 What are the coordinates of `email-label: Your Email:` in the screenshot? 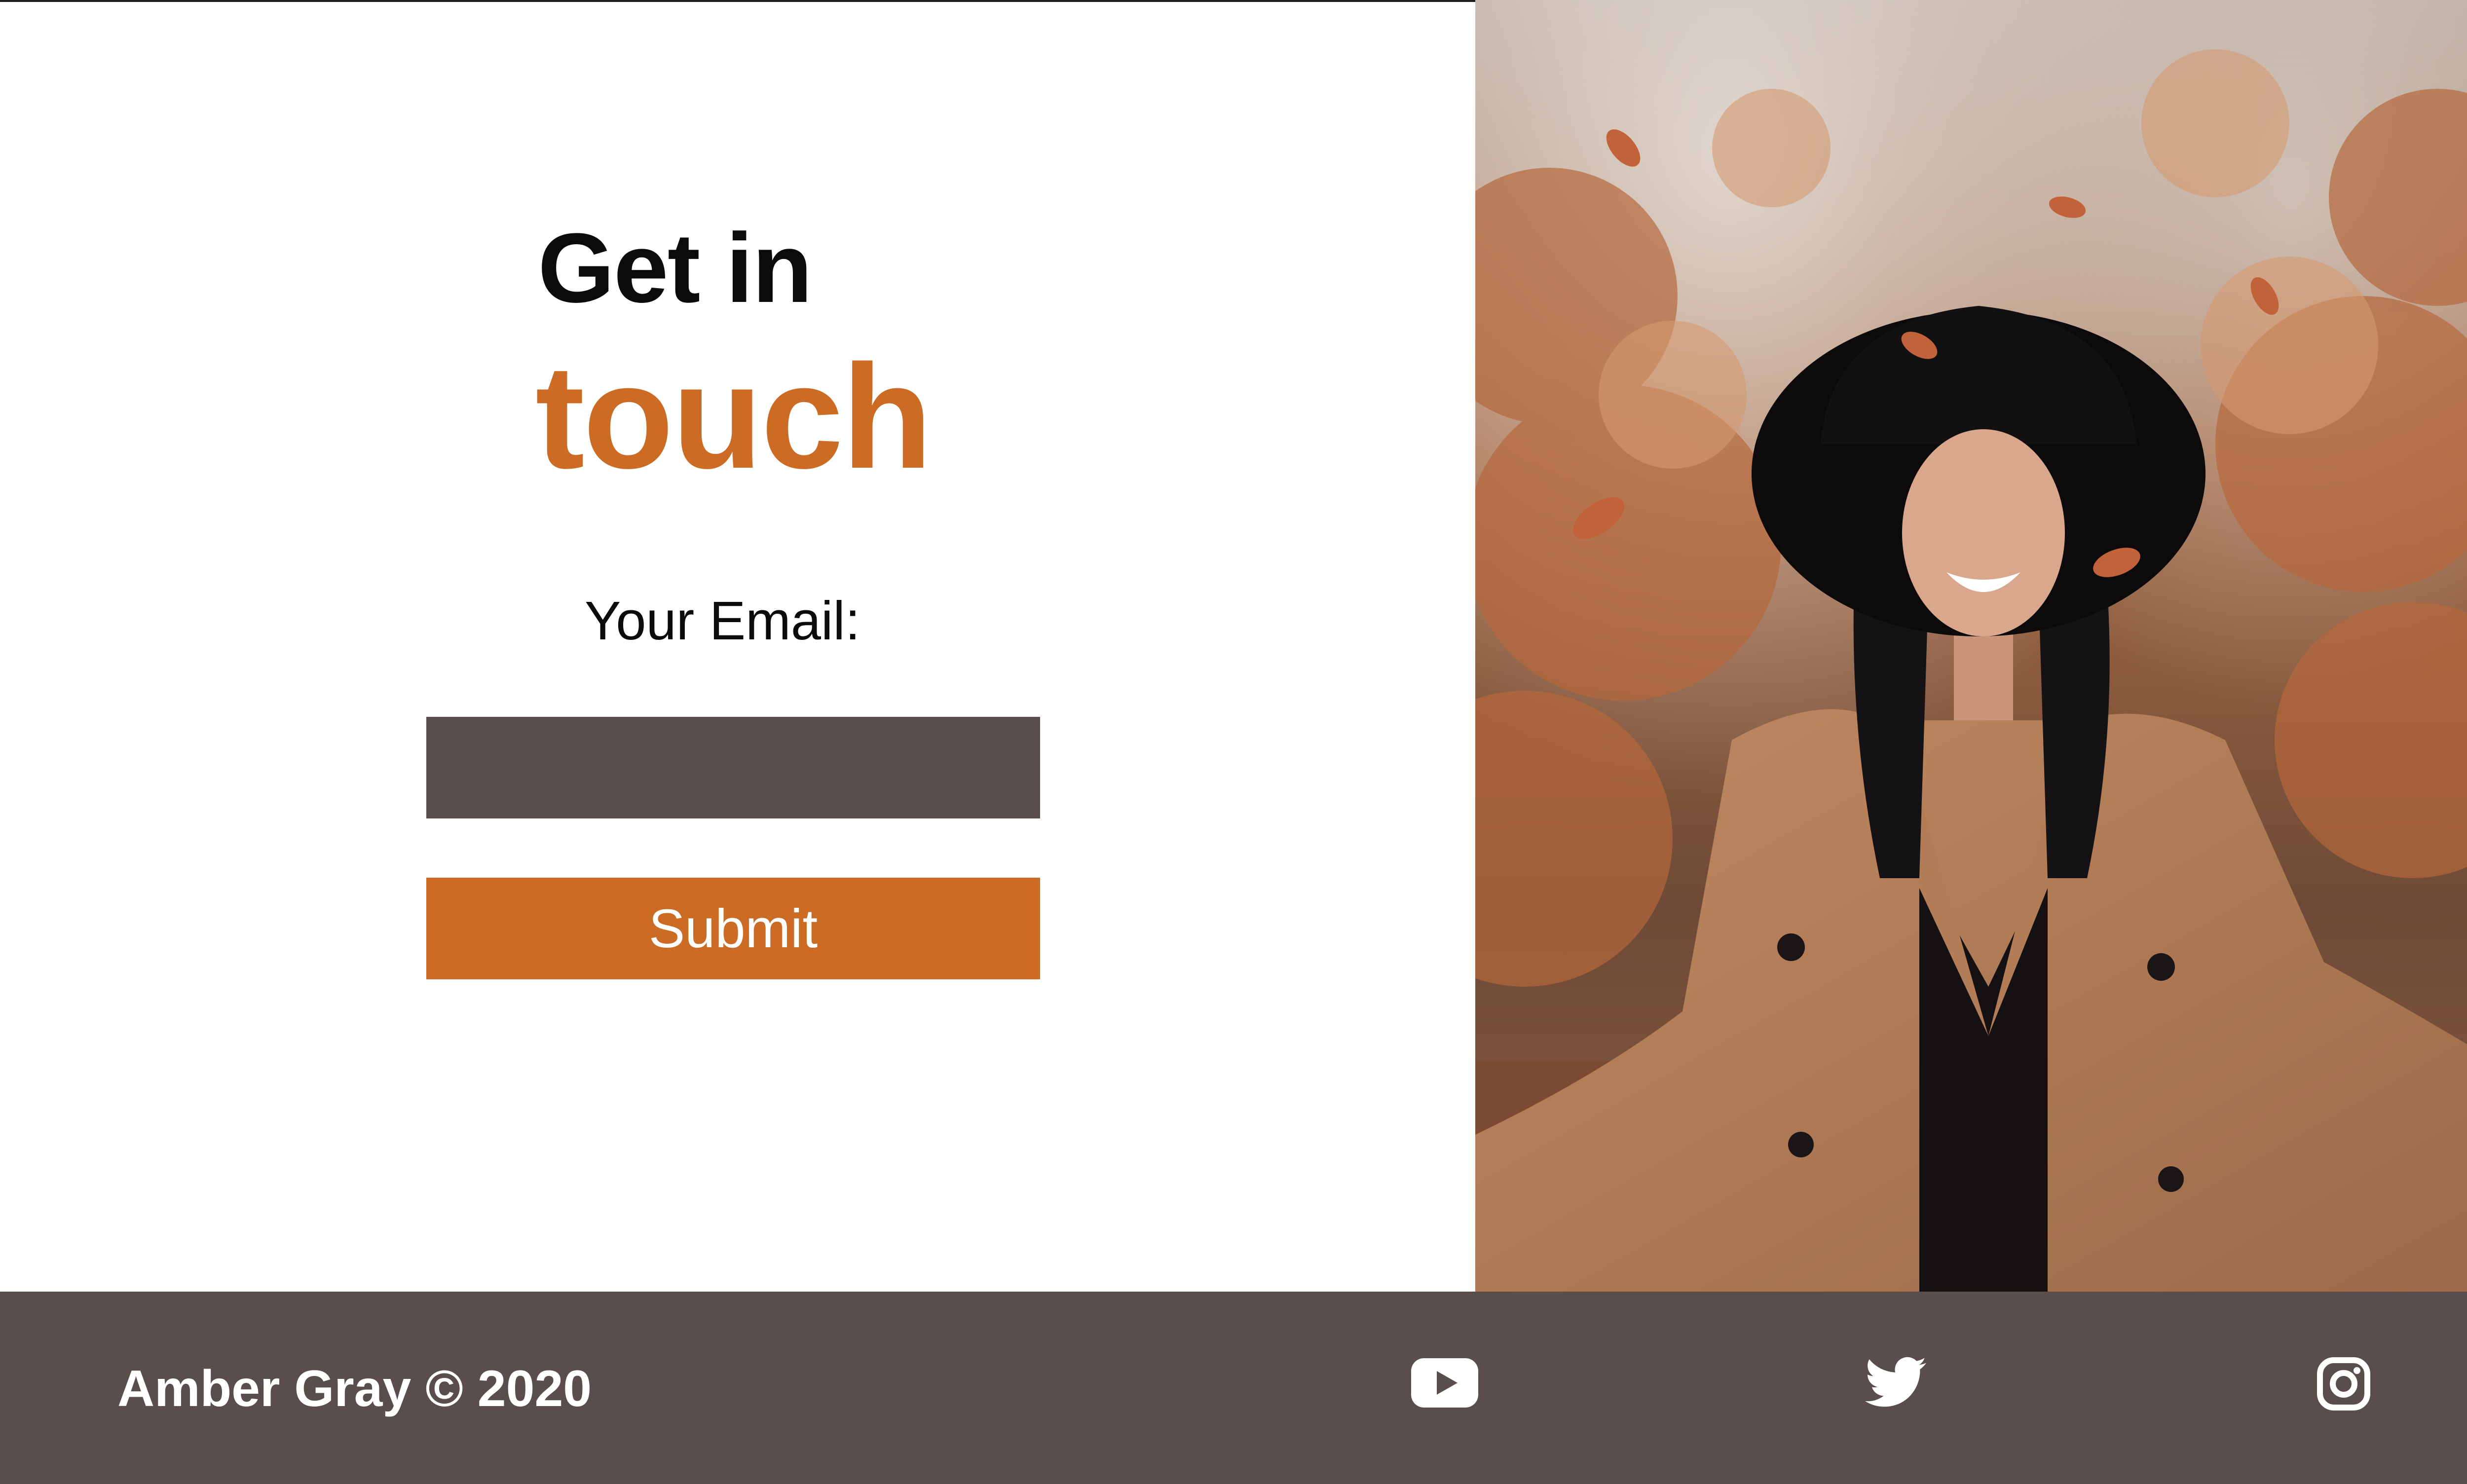 It's located at (722, 621).